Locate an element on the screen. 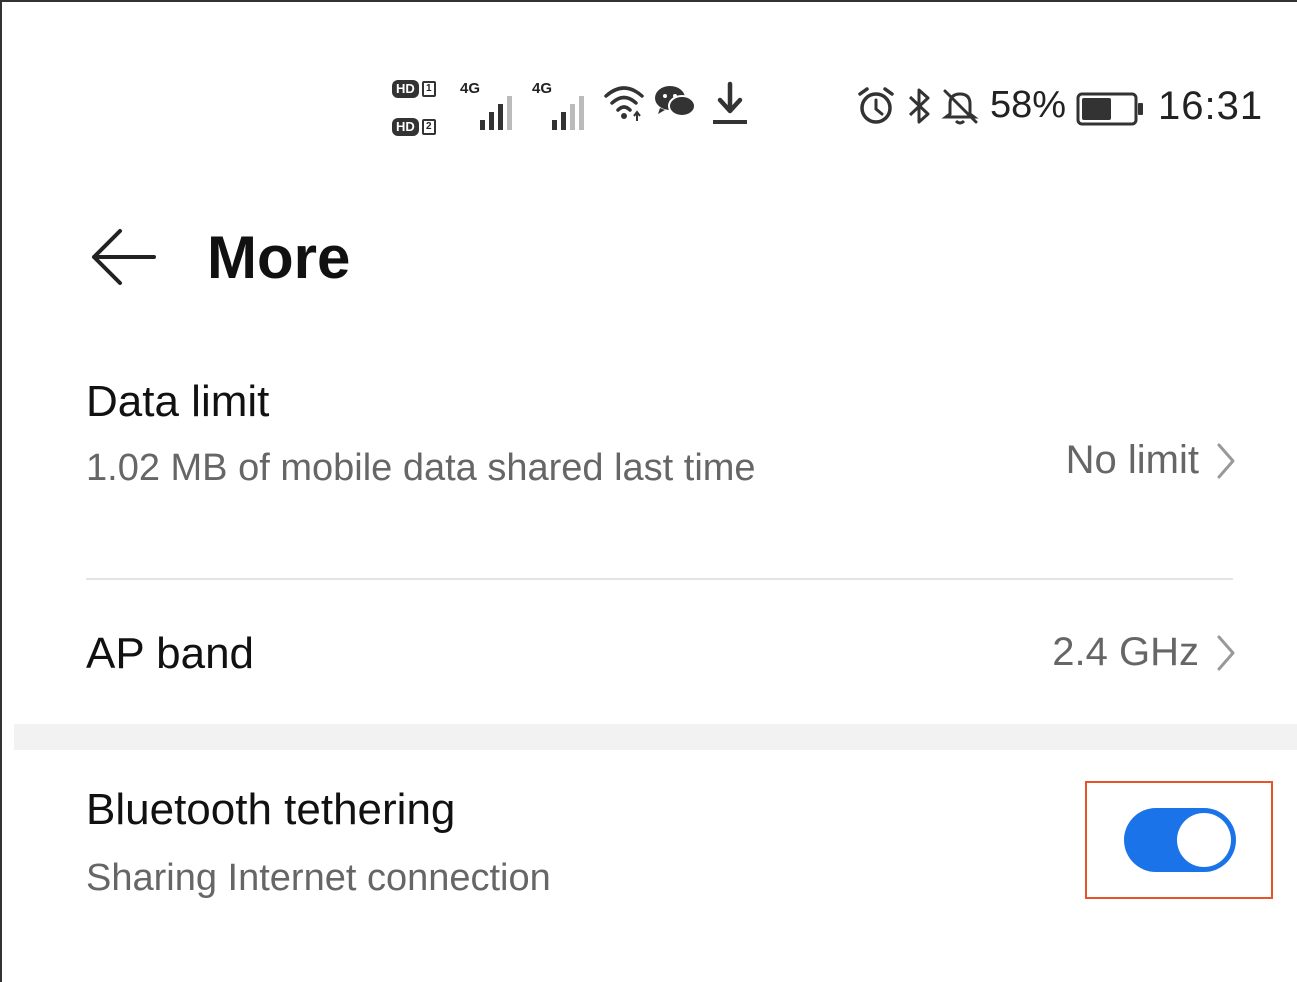  section-separator is located at coordinates (655, 737).